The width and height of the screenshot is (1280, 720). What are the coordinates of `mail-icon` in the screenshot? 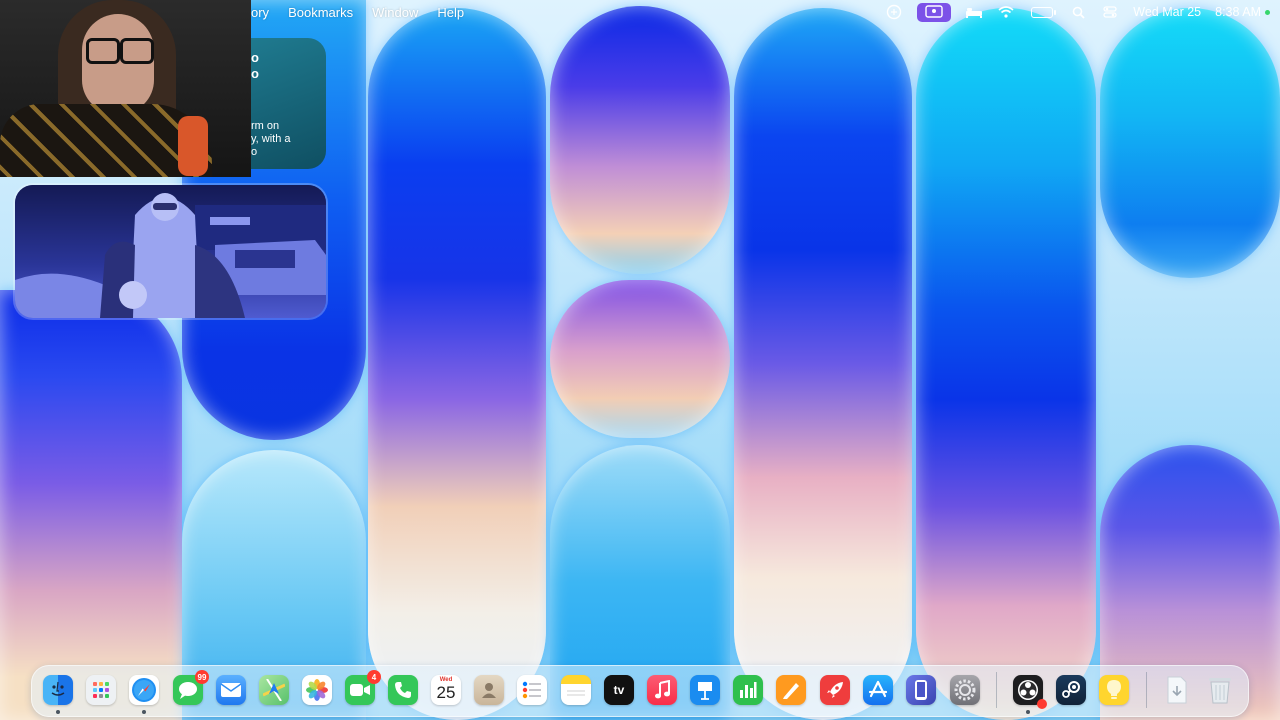 It's located at (231, 690).